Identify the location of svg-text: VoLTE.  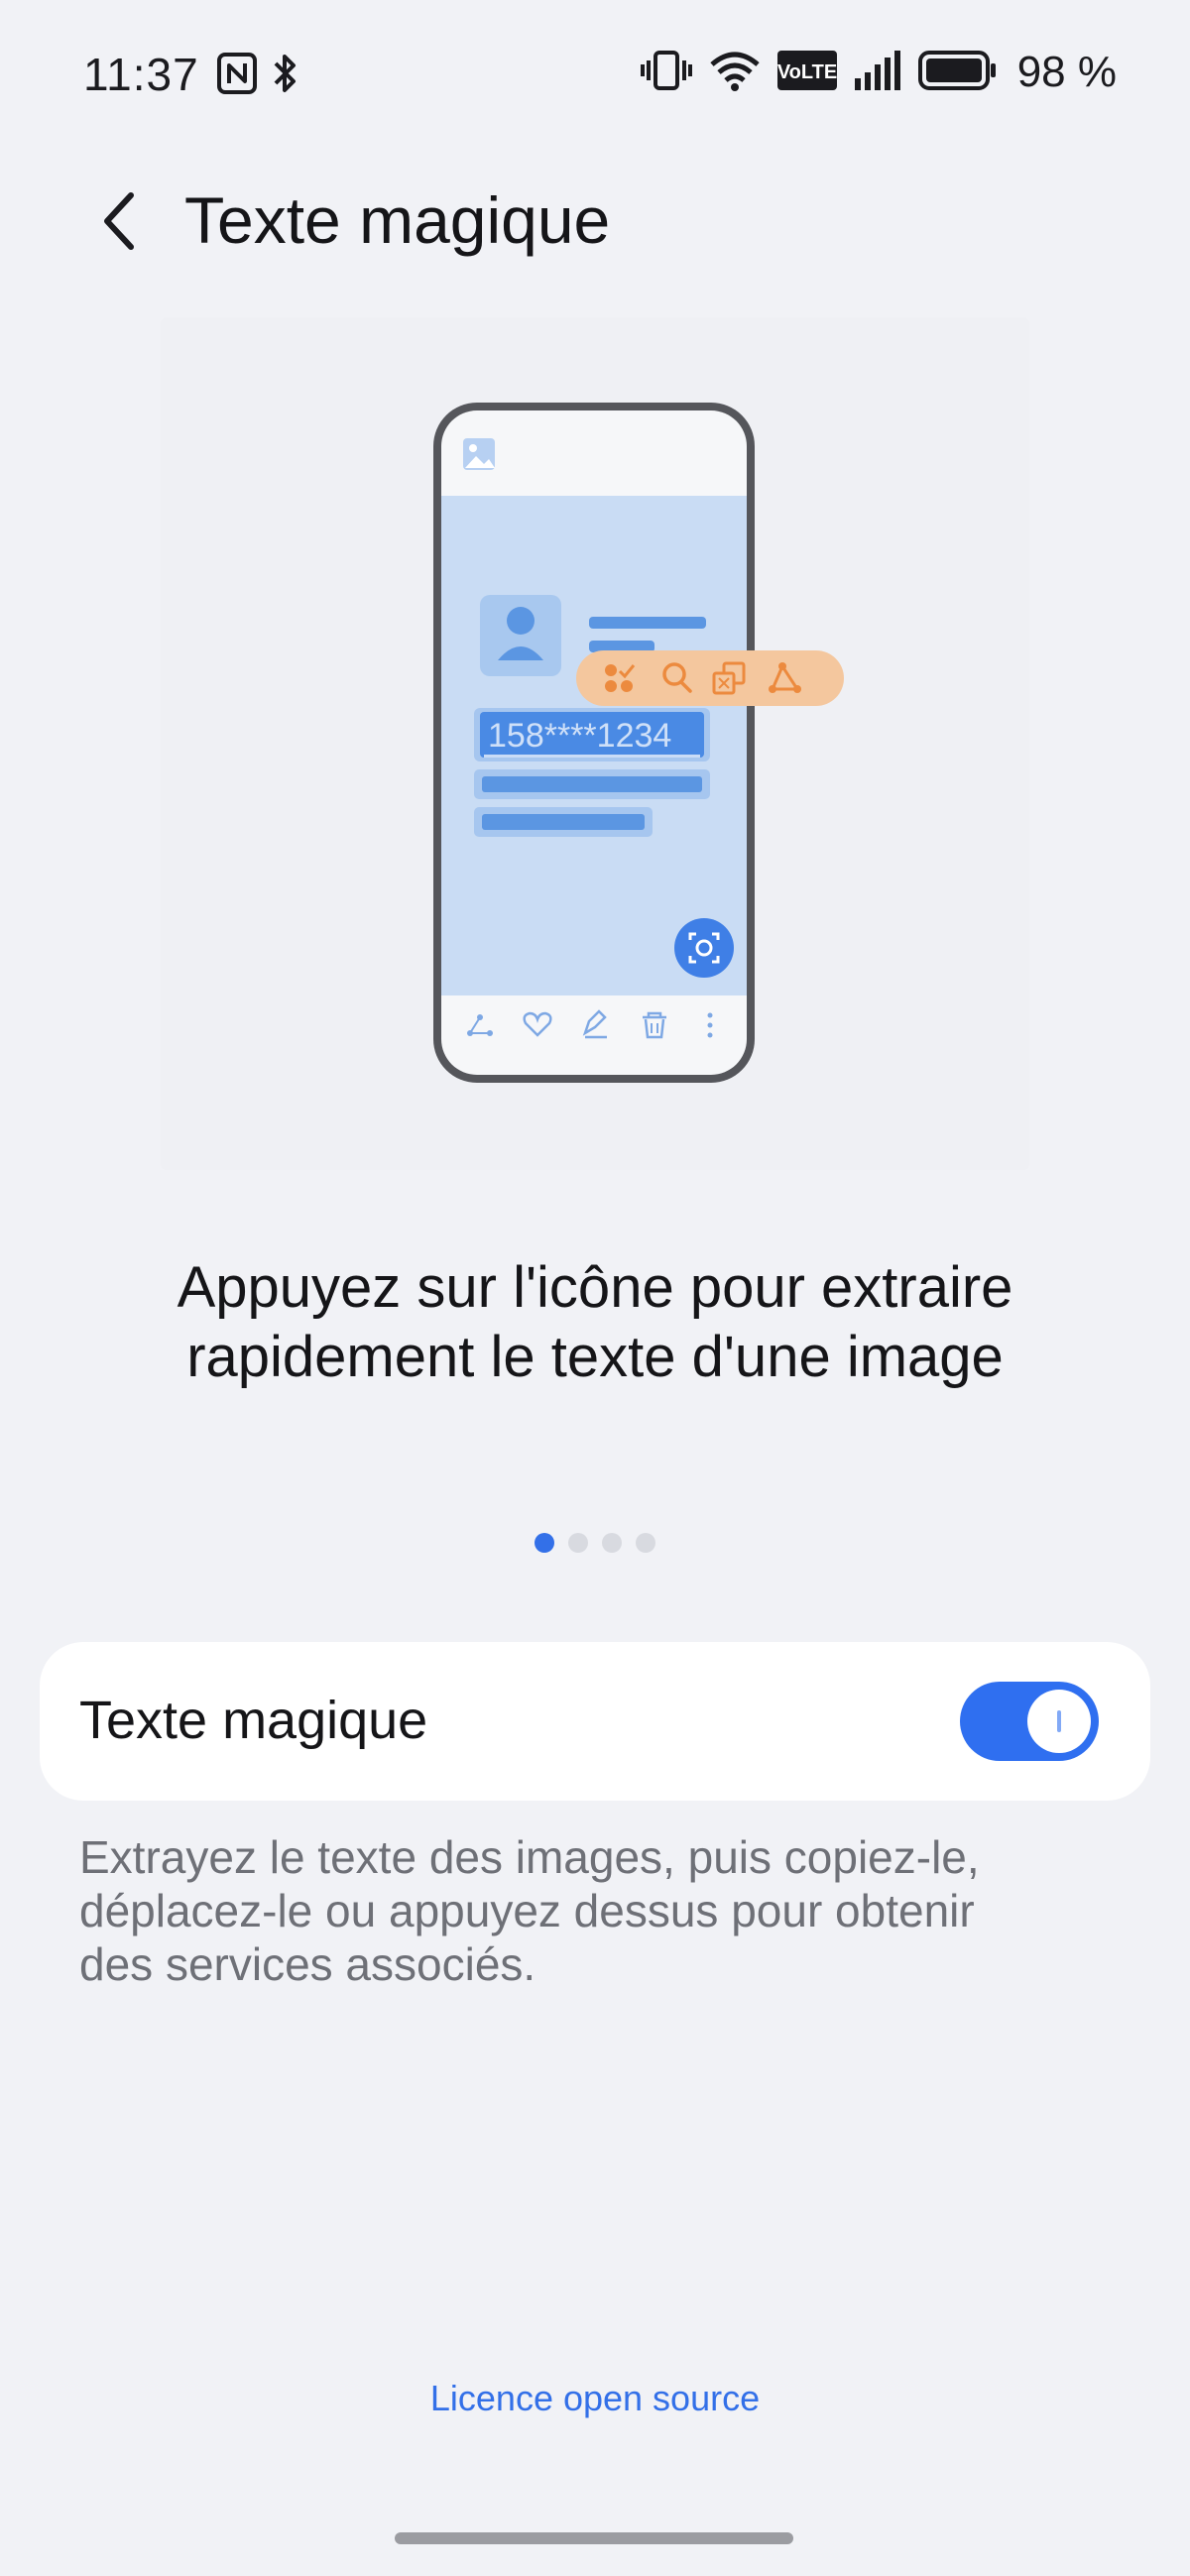
(807, 72).